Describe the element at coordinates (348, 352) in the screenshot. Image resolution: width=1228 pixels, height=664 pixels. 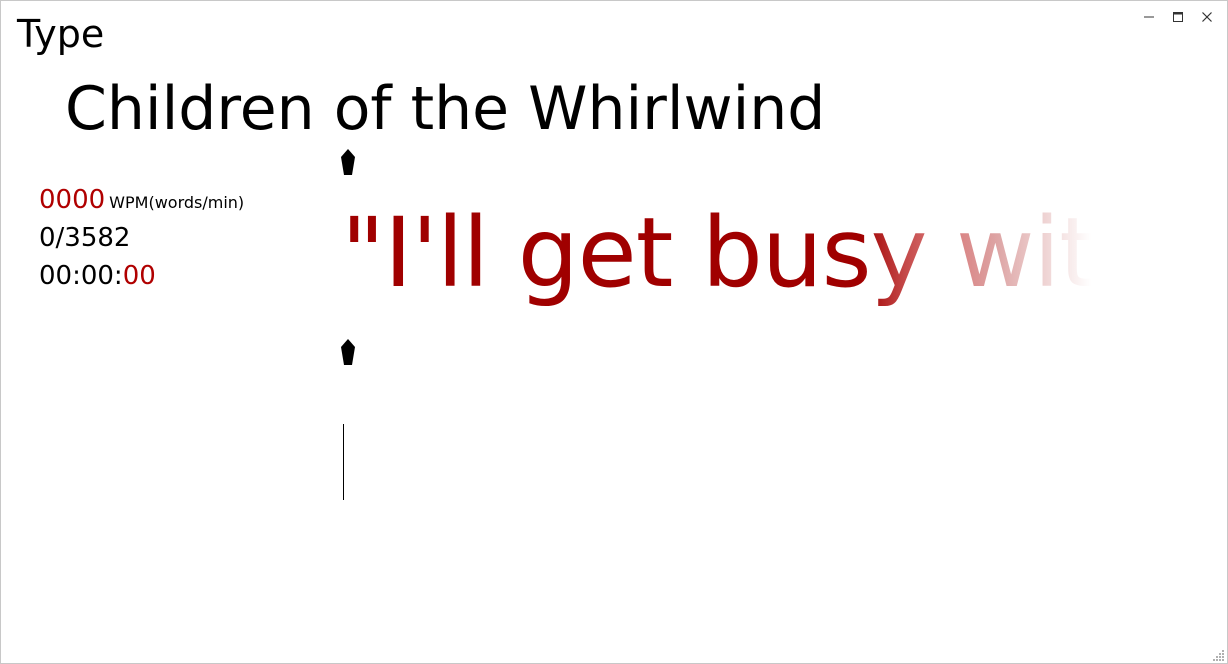
I see `cursor-marker-bottom-icon` at that location.